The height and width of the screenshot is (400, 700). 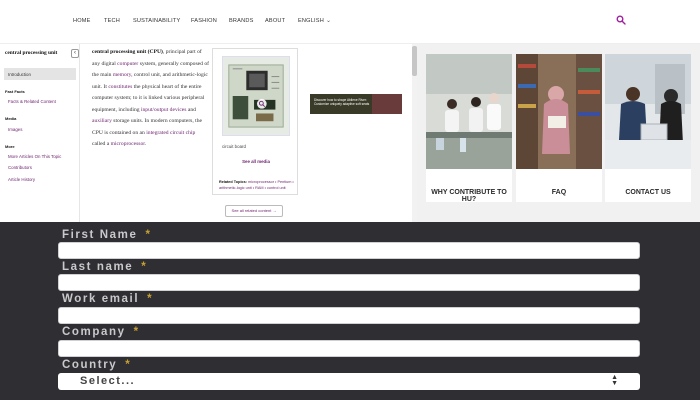 I want to click on country-label-text: Country, so click(x=90, y=365).